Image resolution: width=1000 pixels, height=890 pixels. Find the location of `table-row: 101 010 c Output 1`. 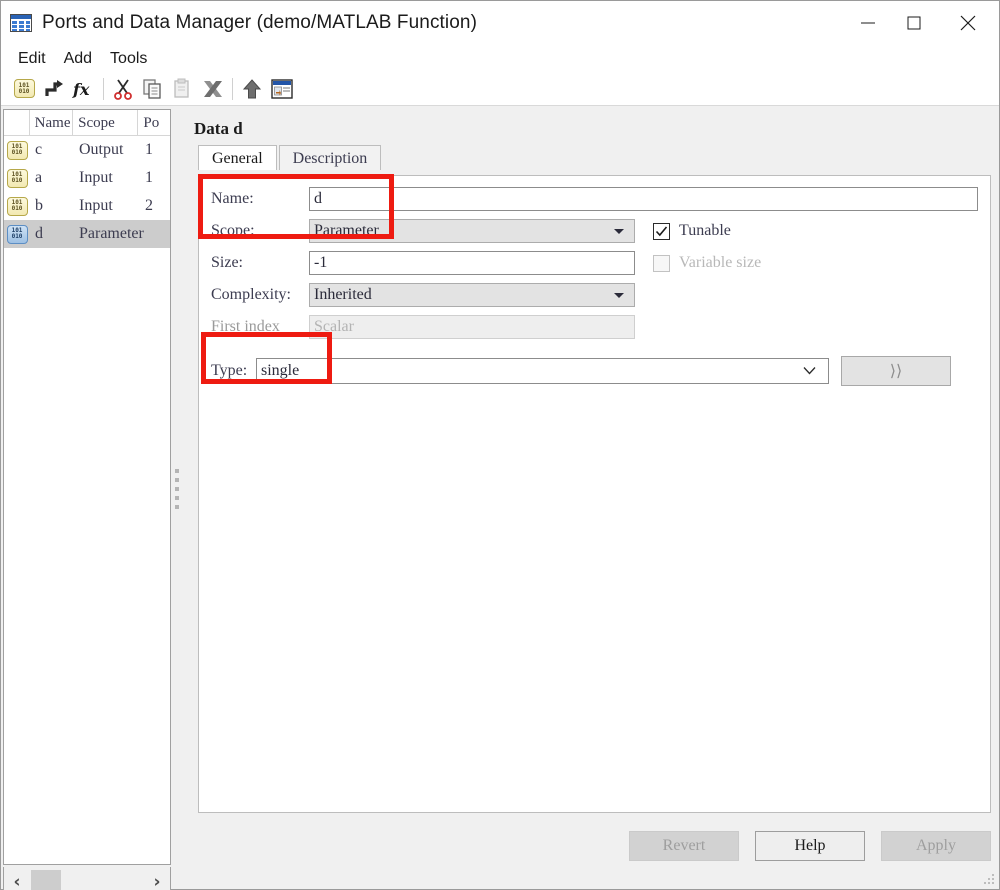

table-row: 101 010 c Output 1 is located at coordinates (87, 150).